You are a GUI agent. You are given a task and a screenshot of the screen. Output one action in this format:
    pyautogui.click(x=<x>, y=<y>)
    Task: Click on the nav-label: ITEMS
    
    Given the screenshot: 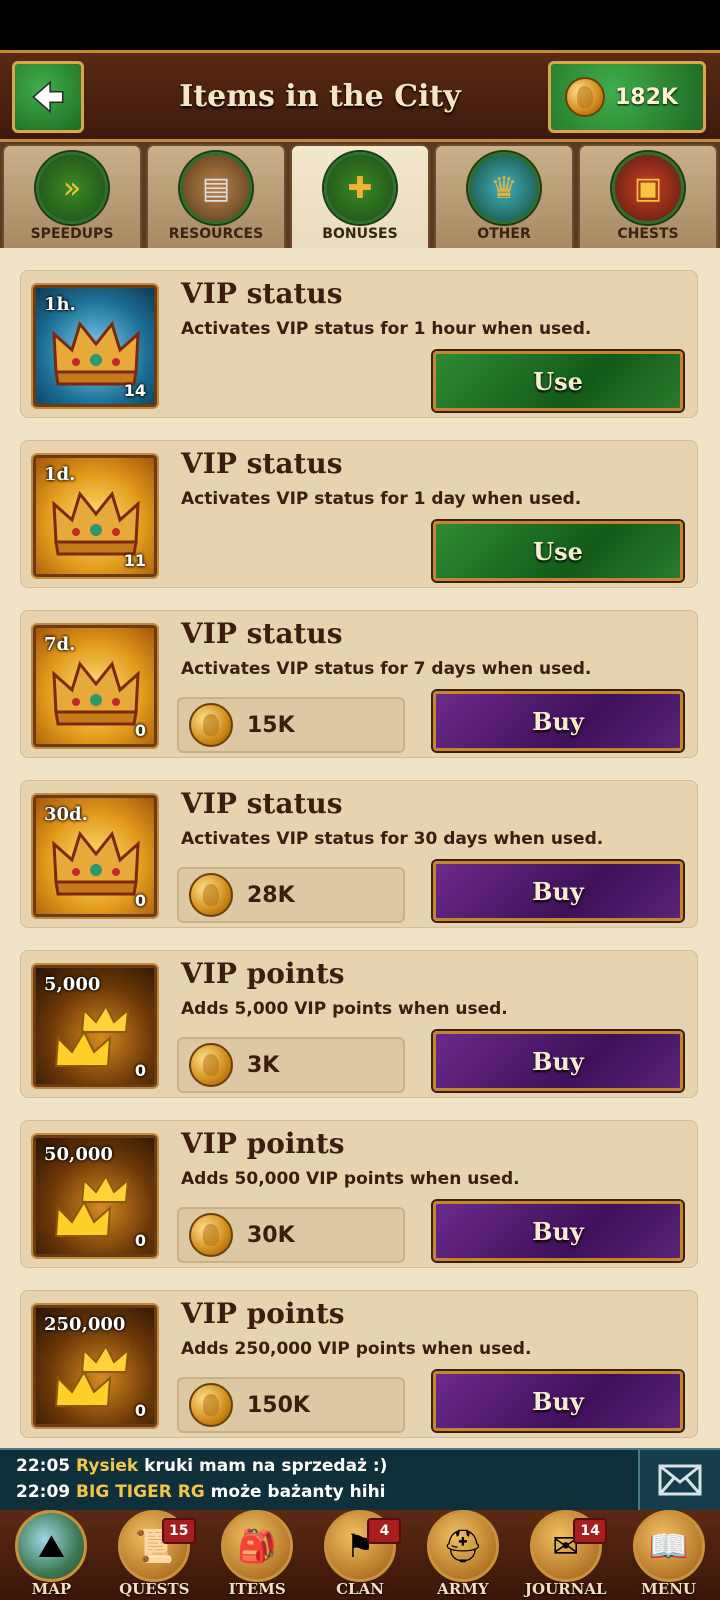 What is the action you would take?
    pyautogui.click(x=257, y=1589)
    